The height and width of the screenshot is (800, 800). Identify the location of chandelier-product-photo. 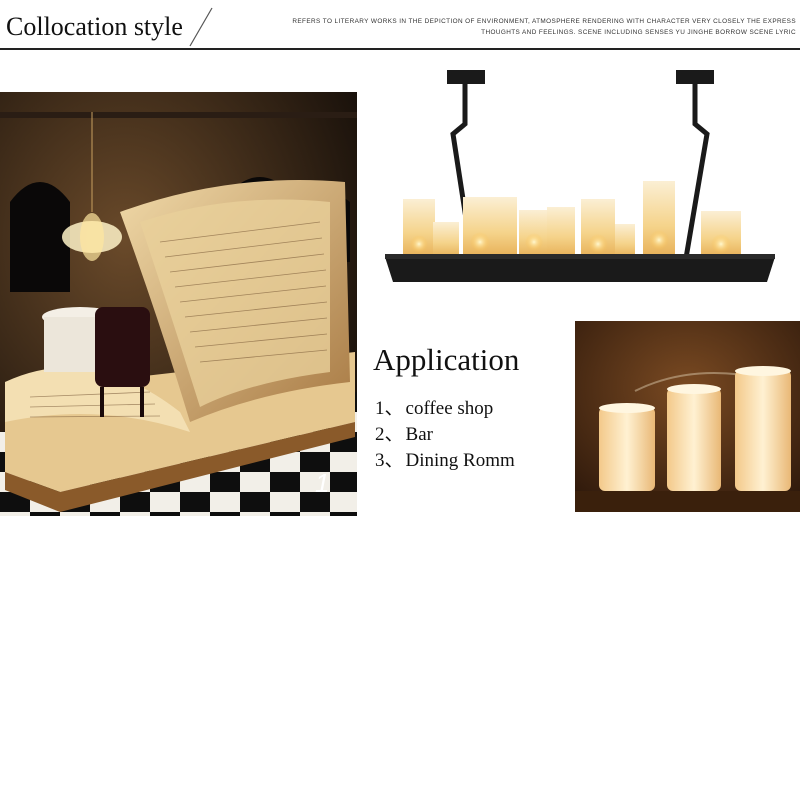
(582, 184).